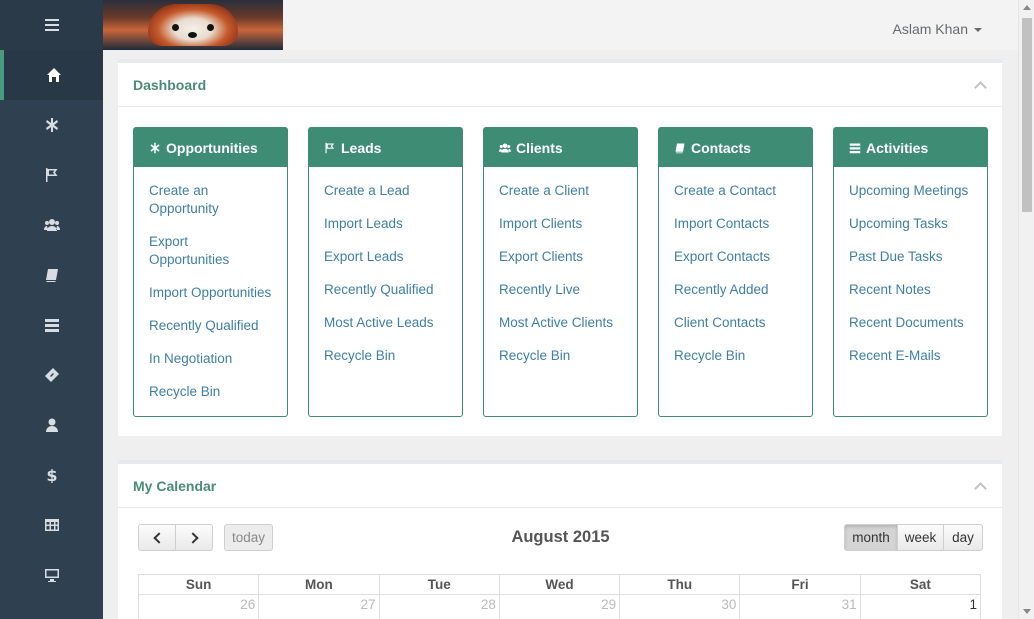 This screenshot has height=619, width=1034. Describe the element at coordinates (560, 191) in the screenshot. I see `card-link: Create a Client` at that location.